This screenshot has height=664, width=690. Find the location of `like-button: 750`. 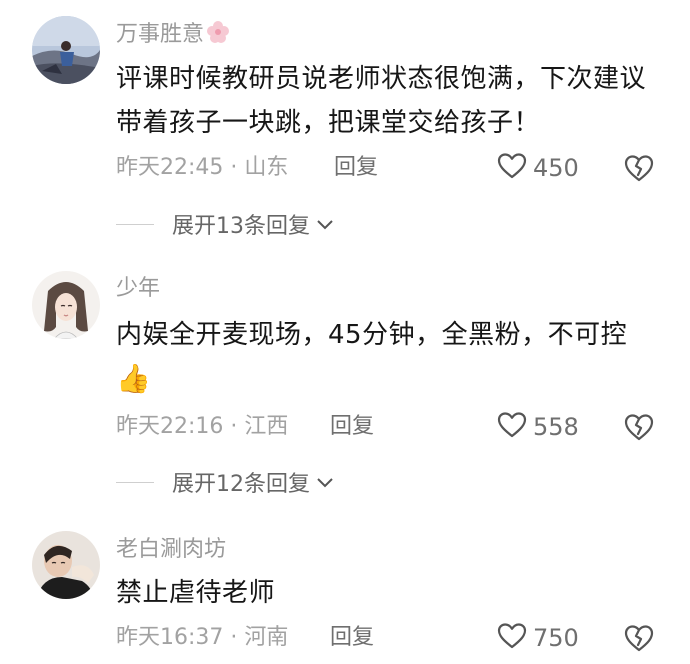

like-button: 750 is located at coordinates (538, 638).